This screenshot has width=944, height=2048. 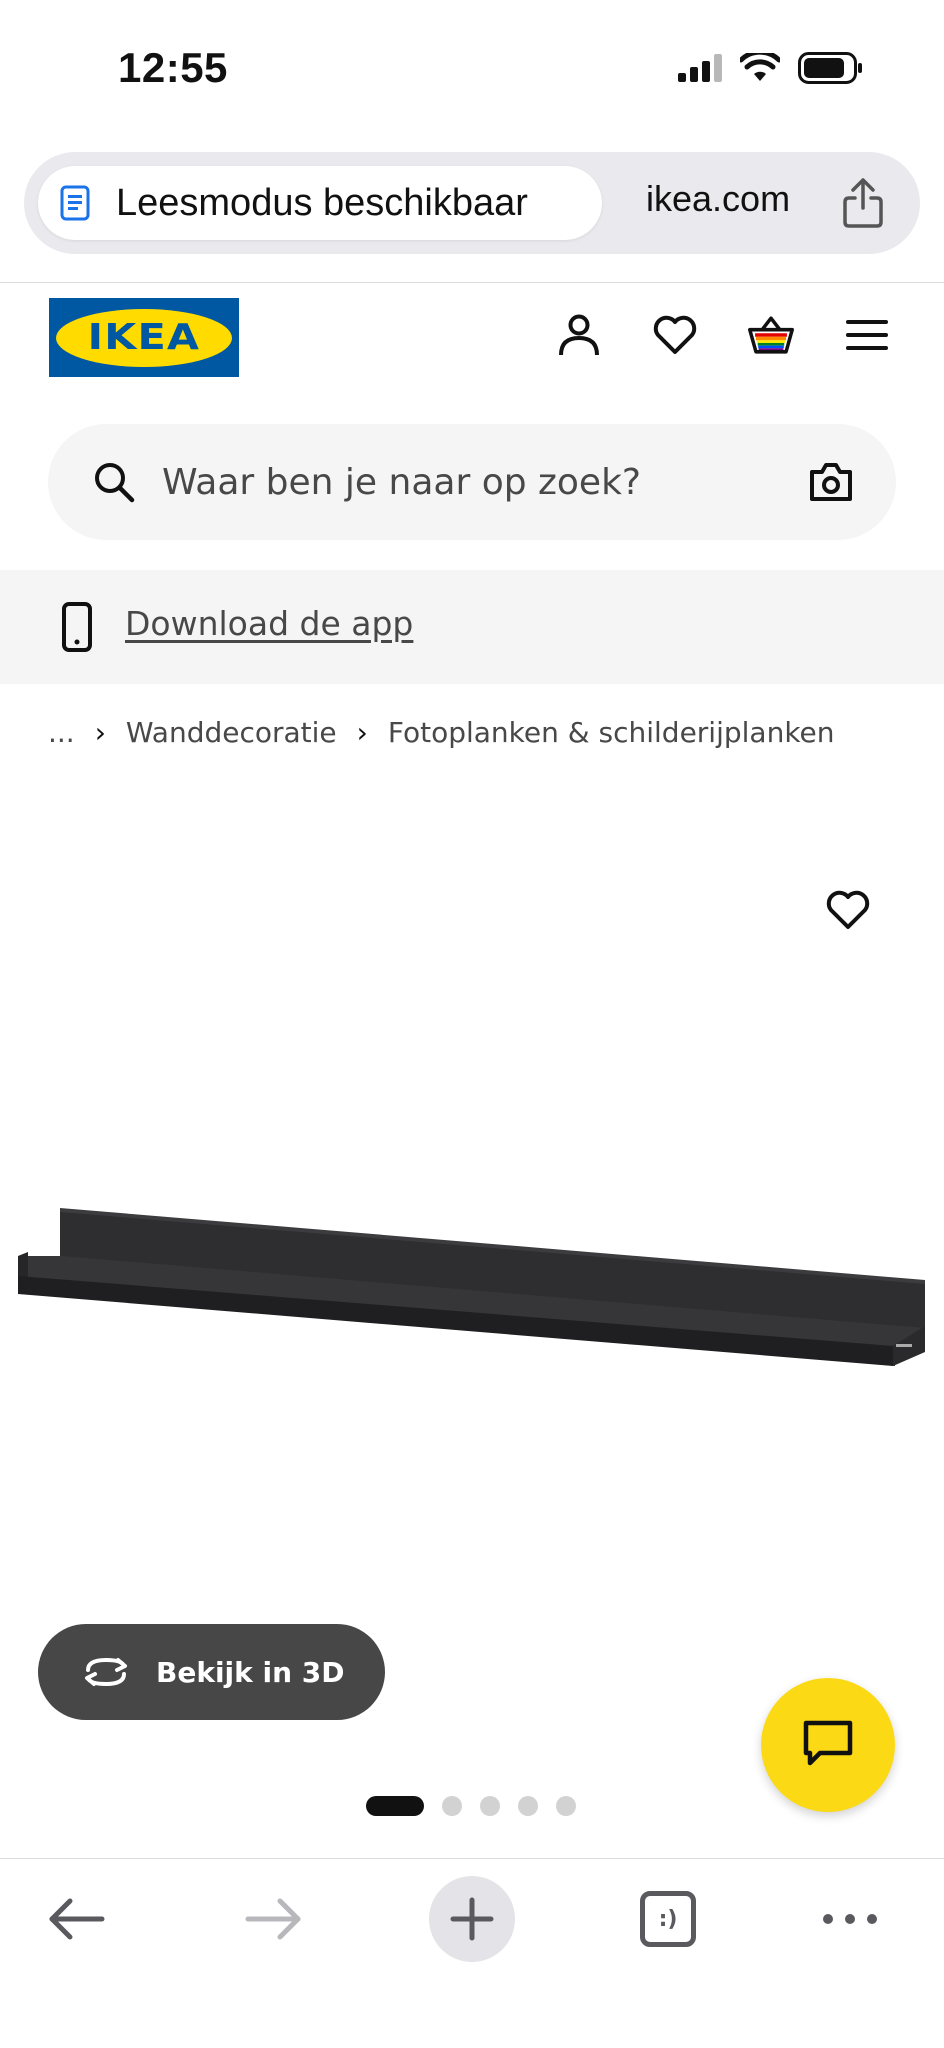 What do you see at coordinates (611, 732) in the screenshot?
I see `breadcrumb-item-fotoplanken: Fotoplanken & schilderijplanken` at bounding box center [611, 732].